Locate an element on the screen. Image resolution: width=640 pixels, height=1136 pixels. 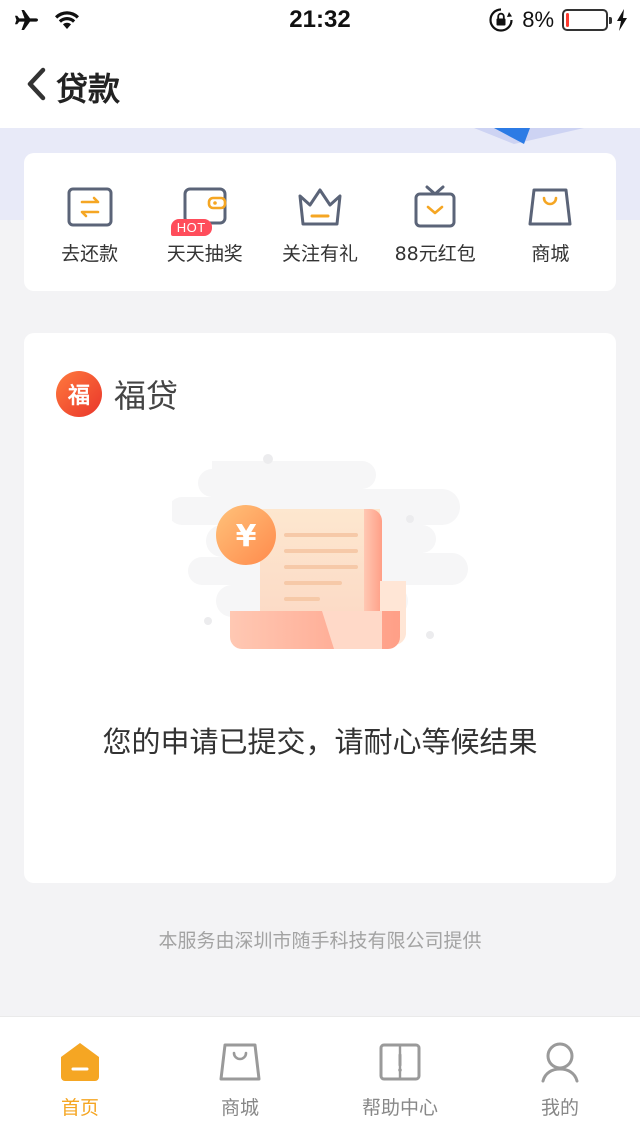
tab-mall: 商城 is located at coordinates (240, 1076).